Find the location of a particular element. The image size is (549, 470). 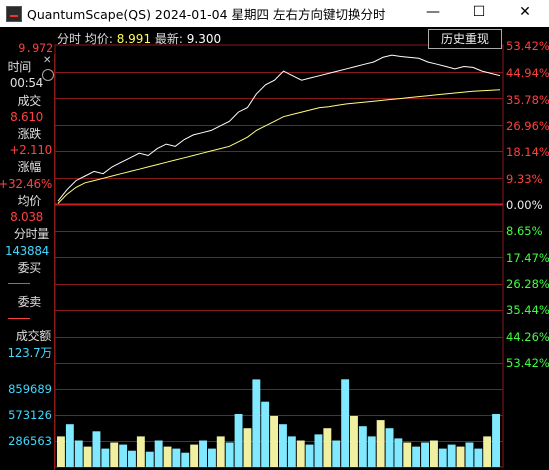

close-button: ✕ is located at coordinates (525, 13).